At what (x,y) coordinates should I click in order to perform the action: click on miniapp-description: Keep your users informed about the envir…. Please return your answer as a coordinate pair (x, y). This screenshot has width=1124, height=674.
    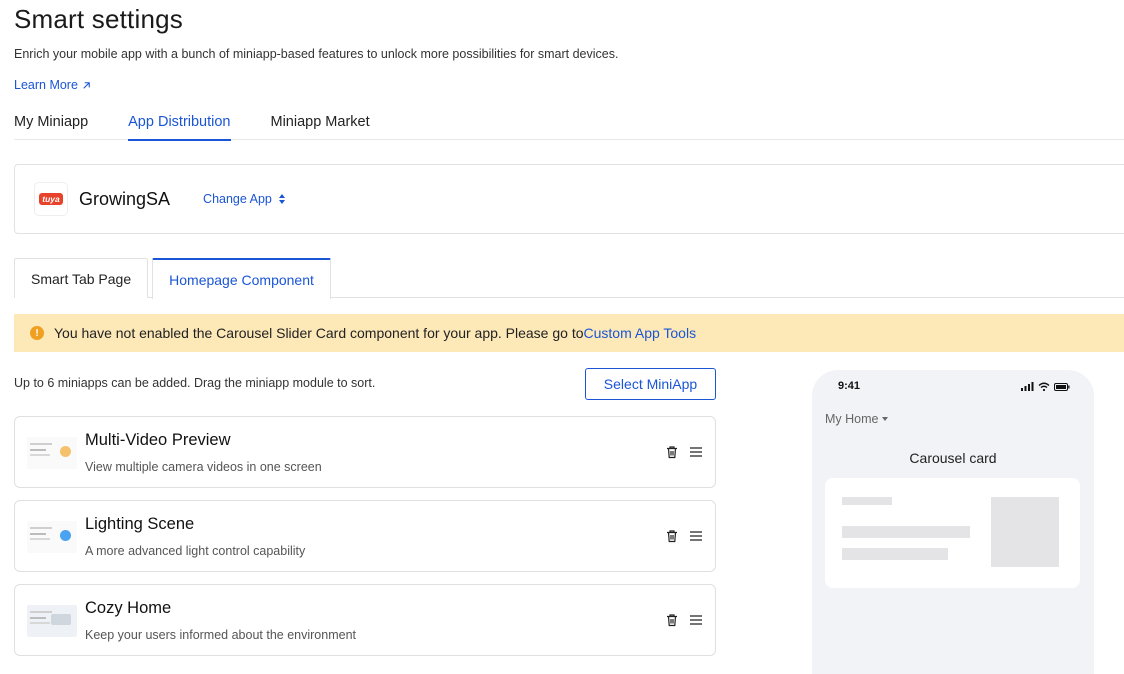
    Looking at the image, I should click on (220, 635).